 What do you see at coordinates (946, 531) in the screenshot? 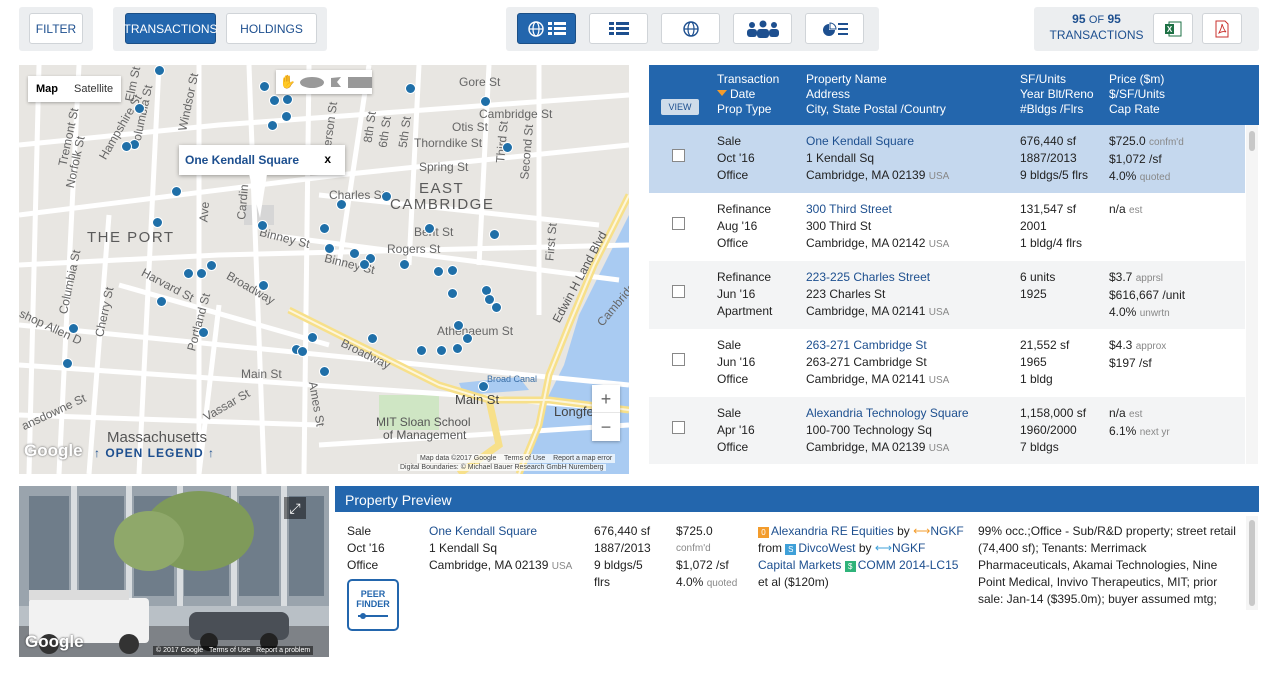
I see `buyer-broker-link: NGKF` at bounding box center [946, 531].